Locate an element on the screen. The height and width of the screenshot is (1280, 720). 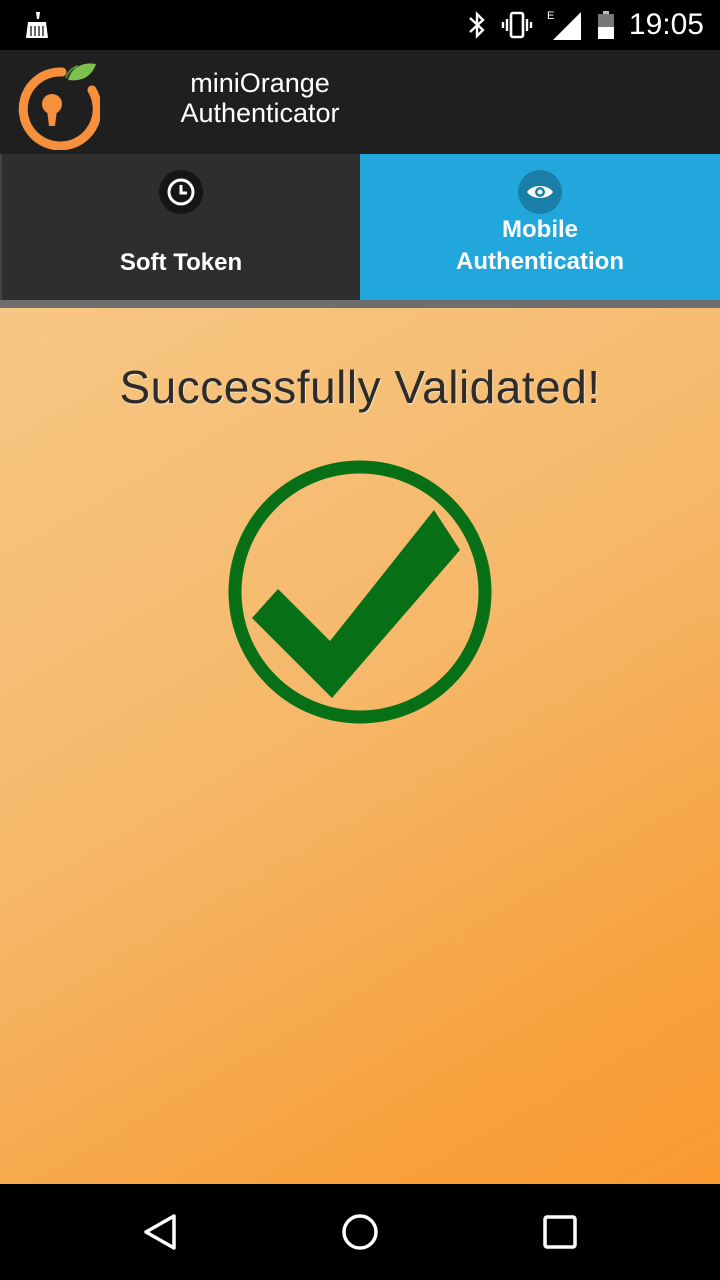
home-icon is located at coordinates (360, 1232).